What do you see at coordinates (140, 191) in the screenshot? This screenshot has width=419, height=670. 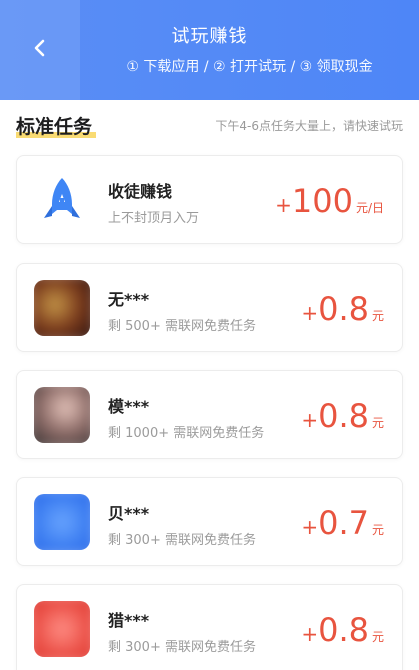 I see `task-name: 收徒赚钱` at bounding box center [140, 191].